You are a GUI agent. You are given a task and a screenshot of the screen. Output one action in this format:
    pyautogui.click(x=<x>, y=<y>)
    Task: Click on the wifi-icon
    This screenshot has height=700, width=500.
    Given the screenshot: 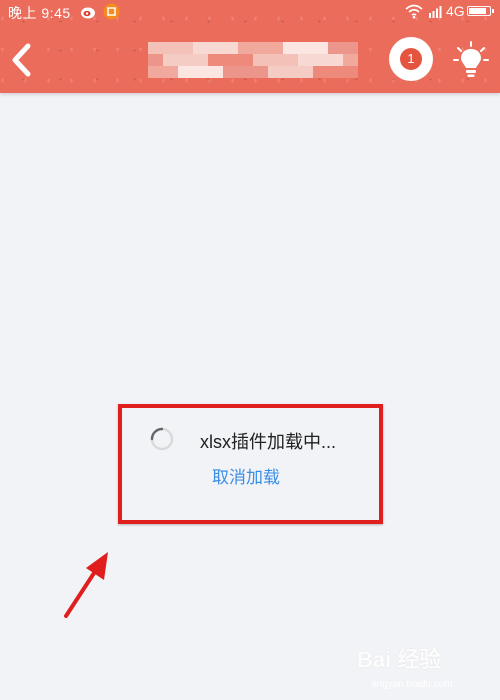 What is the action you would take?
    pyautogui.click(x=414, y=11)
    